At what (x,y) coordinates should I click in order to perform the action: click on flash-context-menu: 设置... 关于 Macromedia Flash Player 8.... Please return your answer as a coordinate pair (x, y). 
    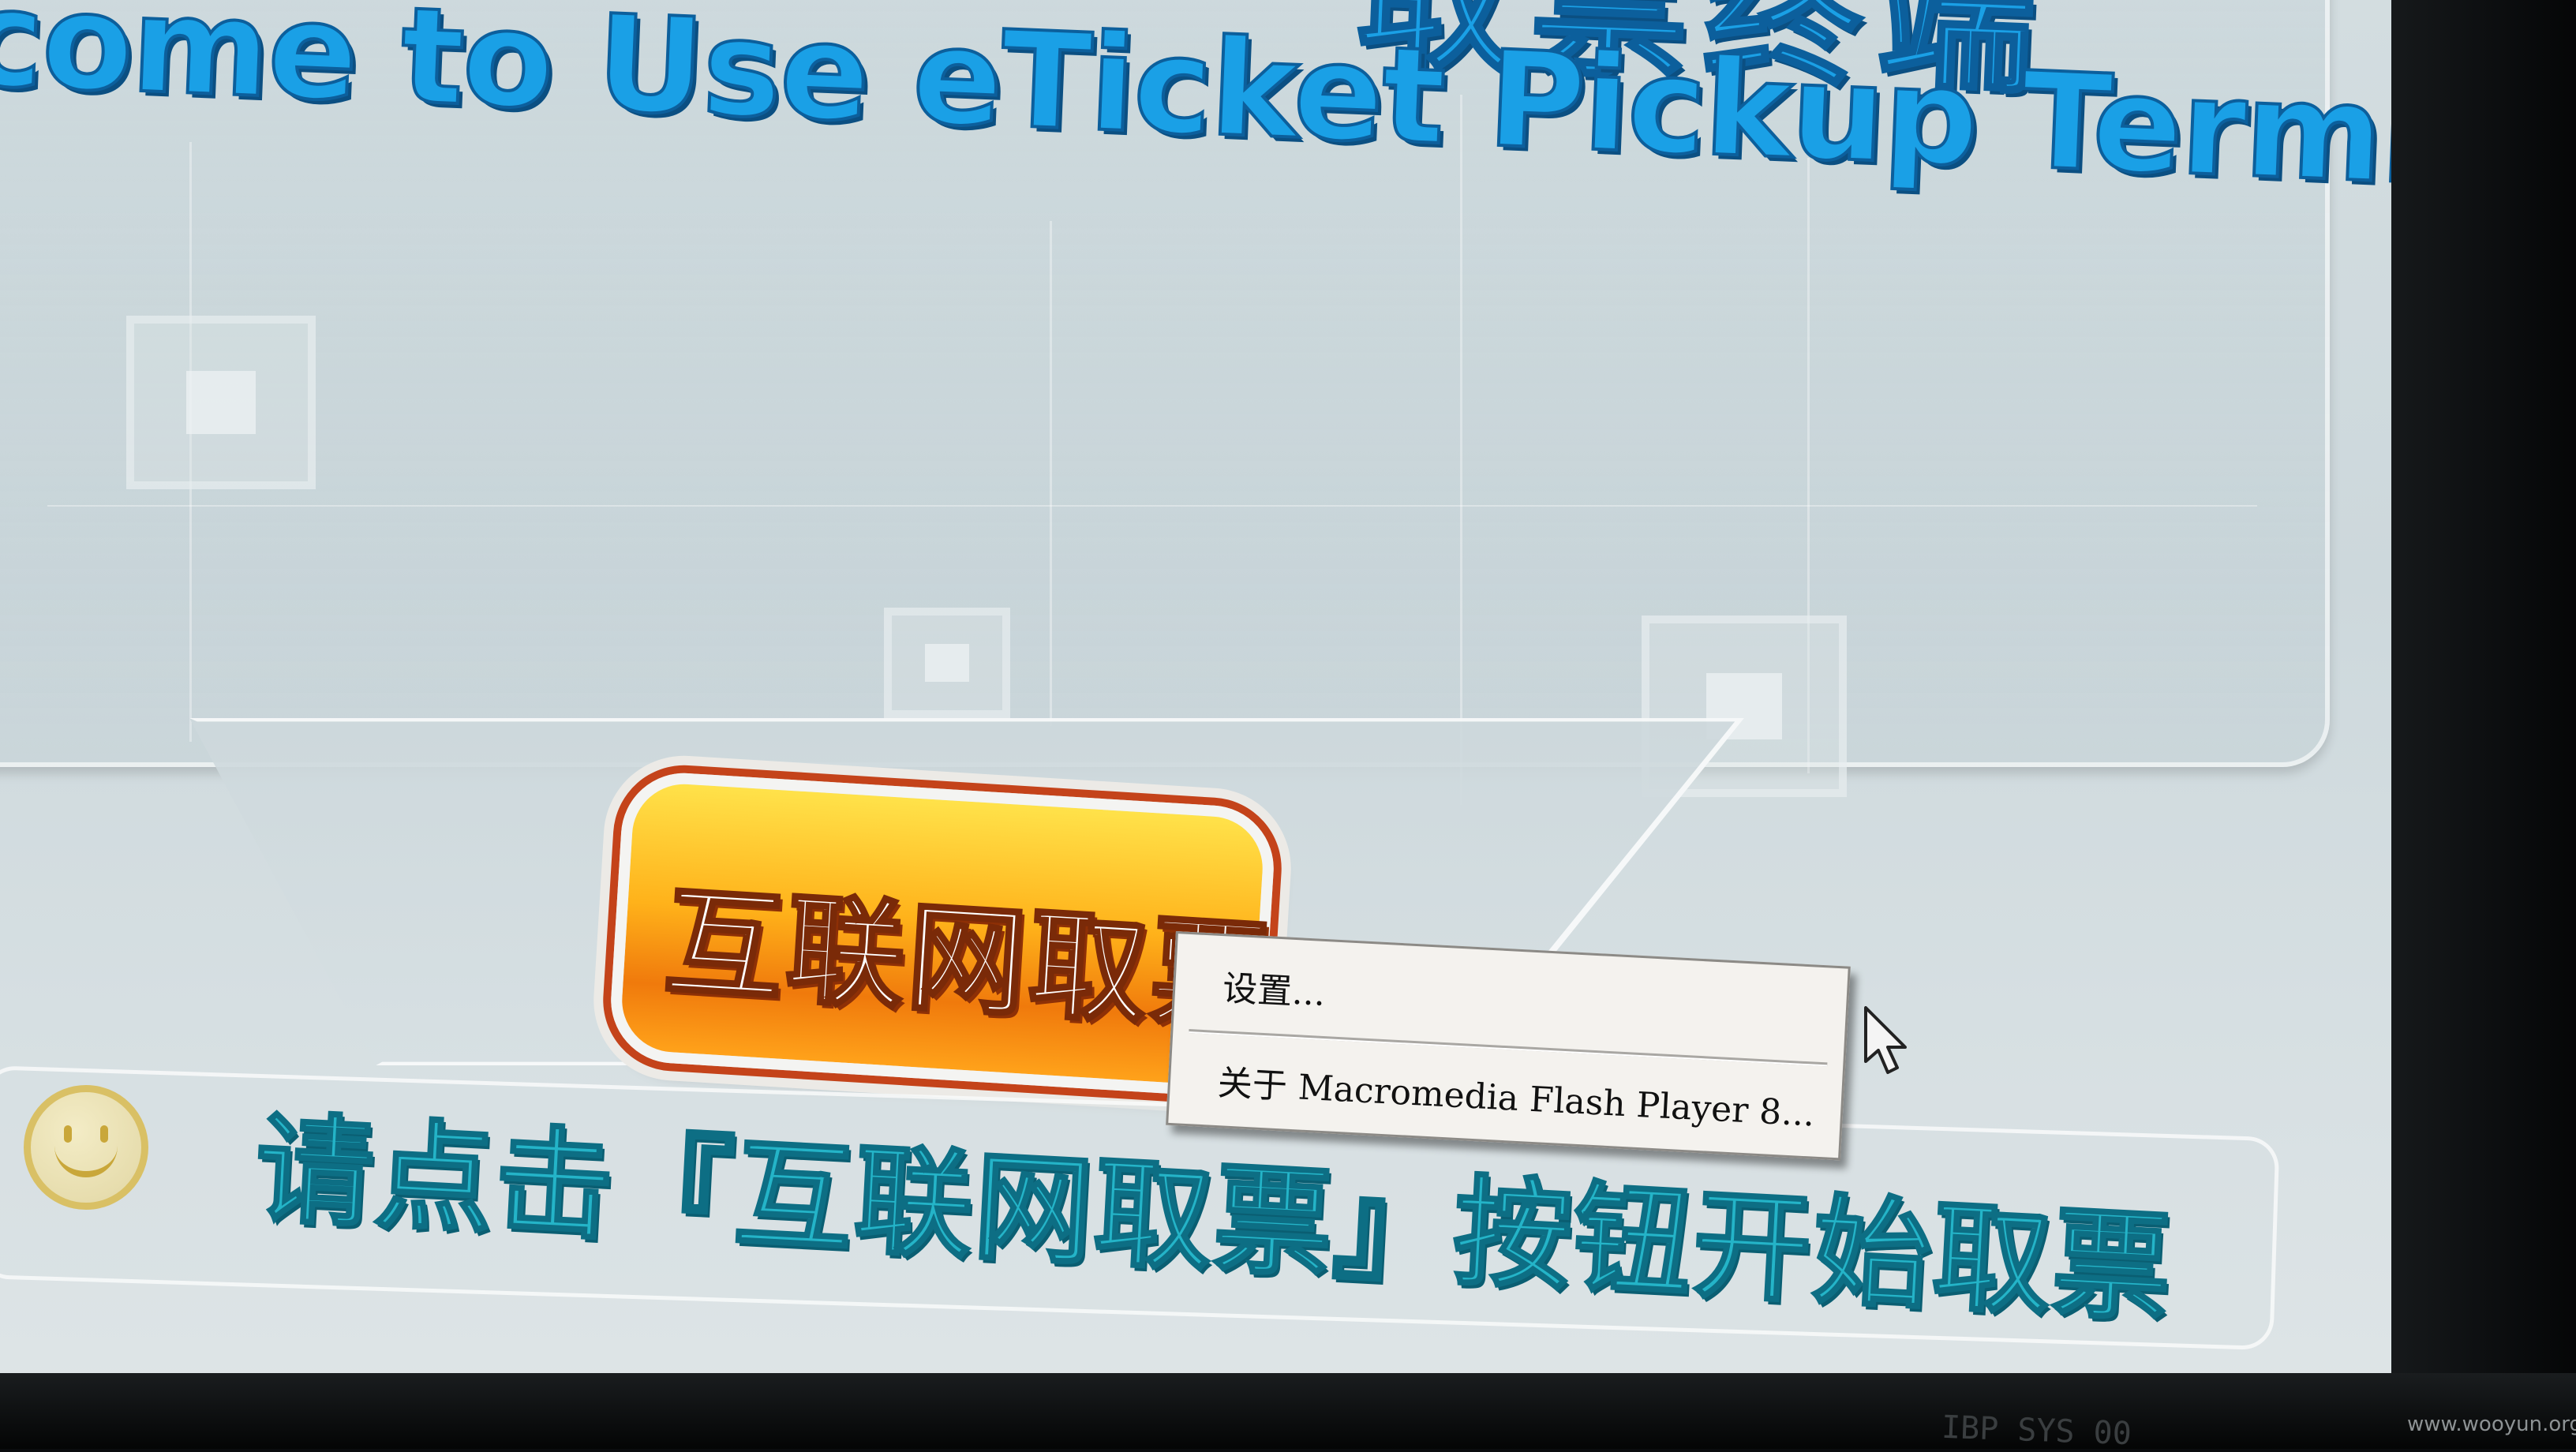
    Looking at the image, I should click on (1508, 1046).